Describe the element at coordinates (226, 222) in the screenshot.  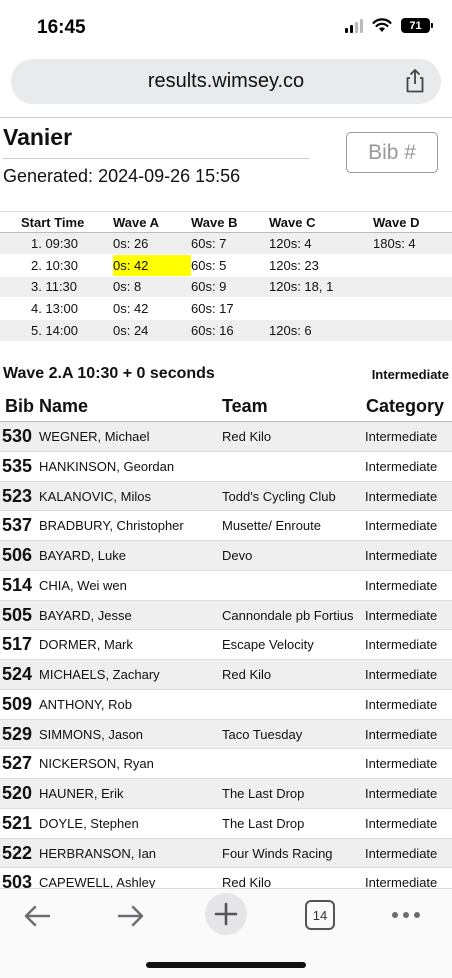
I see `wave-table-header-row: Start Time Wave A Wave B Wave C Wave D` at that location.